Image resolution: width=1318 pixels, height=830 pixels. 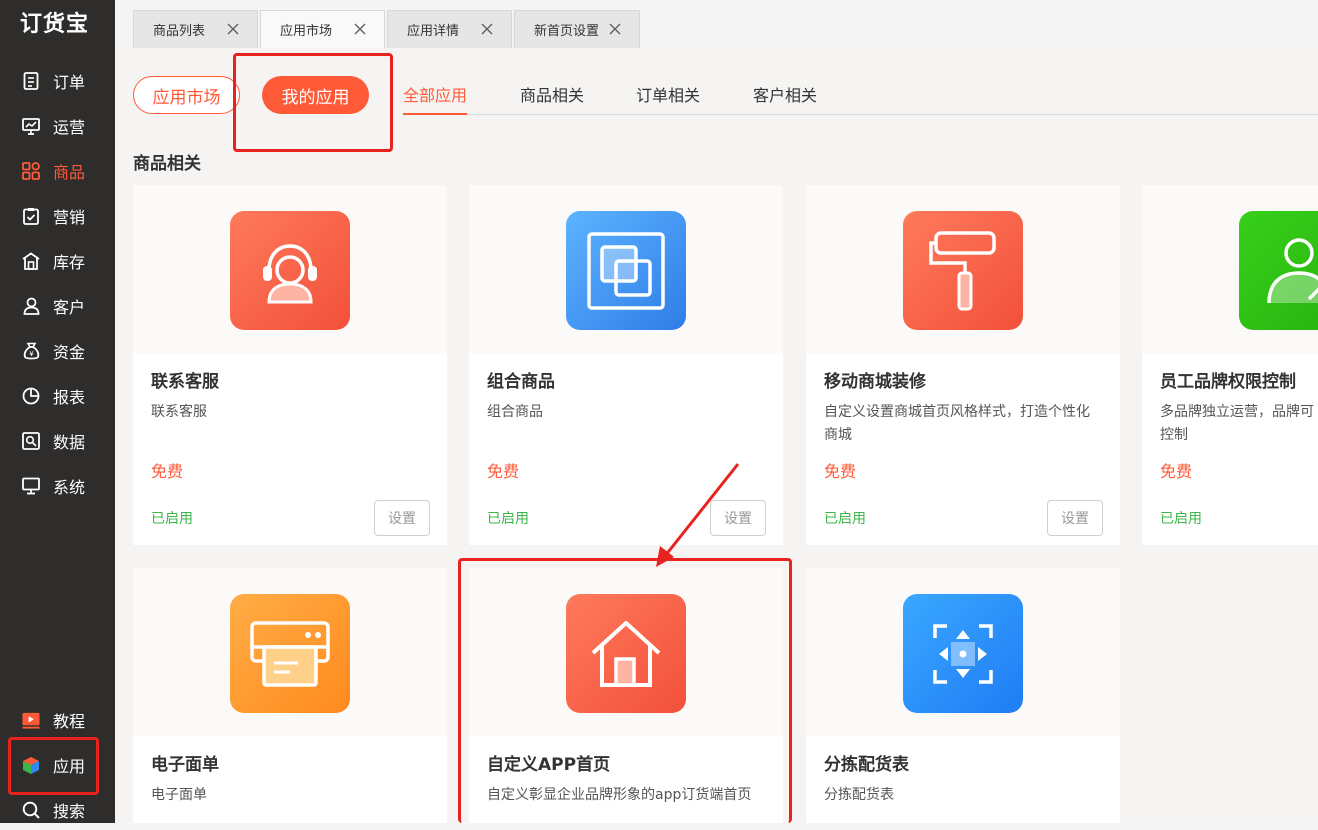 I want to click on sidebar-item-funds: ¥ 资金, so click(x=57, y=351).